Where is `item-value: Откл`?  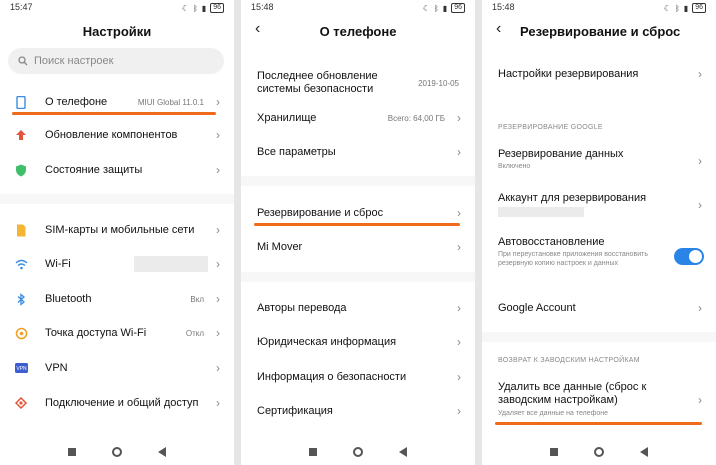 item-value: Откл is located at coordinates (194, 333).